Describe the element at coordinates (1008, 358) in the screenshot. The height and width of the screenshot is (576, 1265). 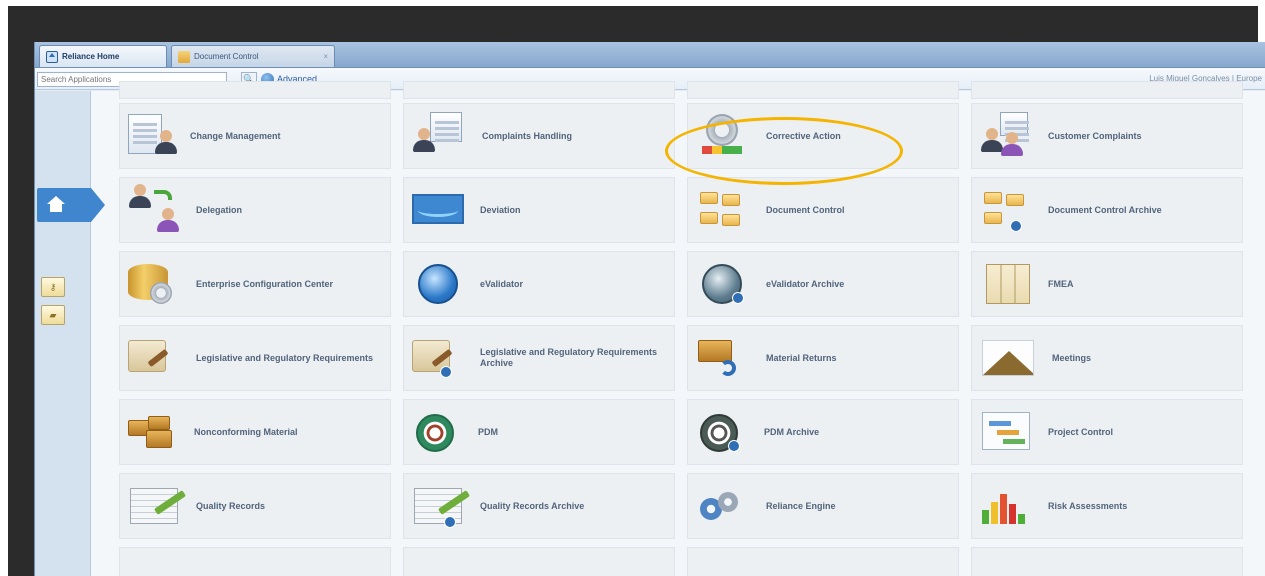
I see `meetings-icon` at that location.